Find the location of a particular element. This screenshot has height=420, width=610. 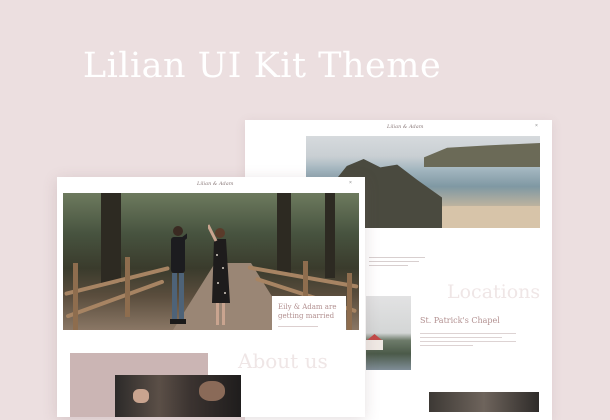

card-text-line is located at coordinates (298, 326).